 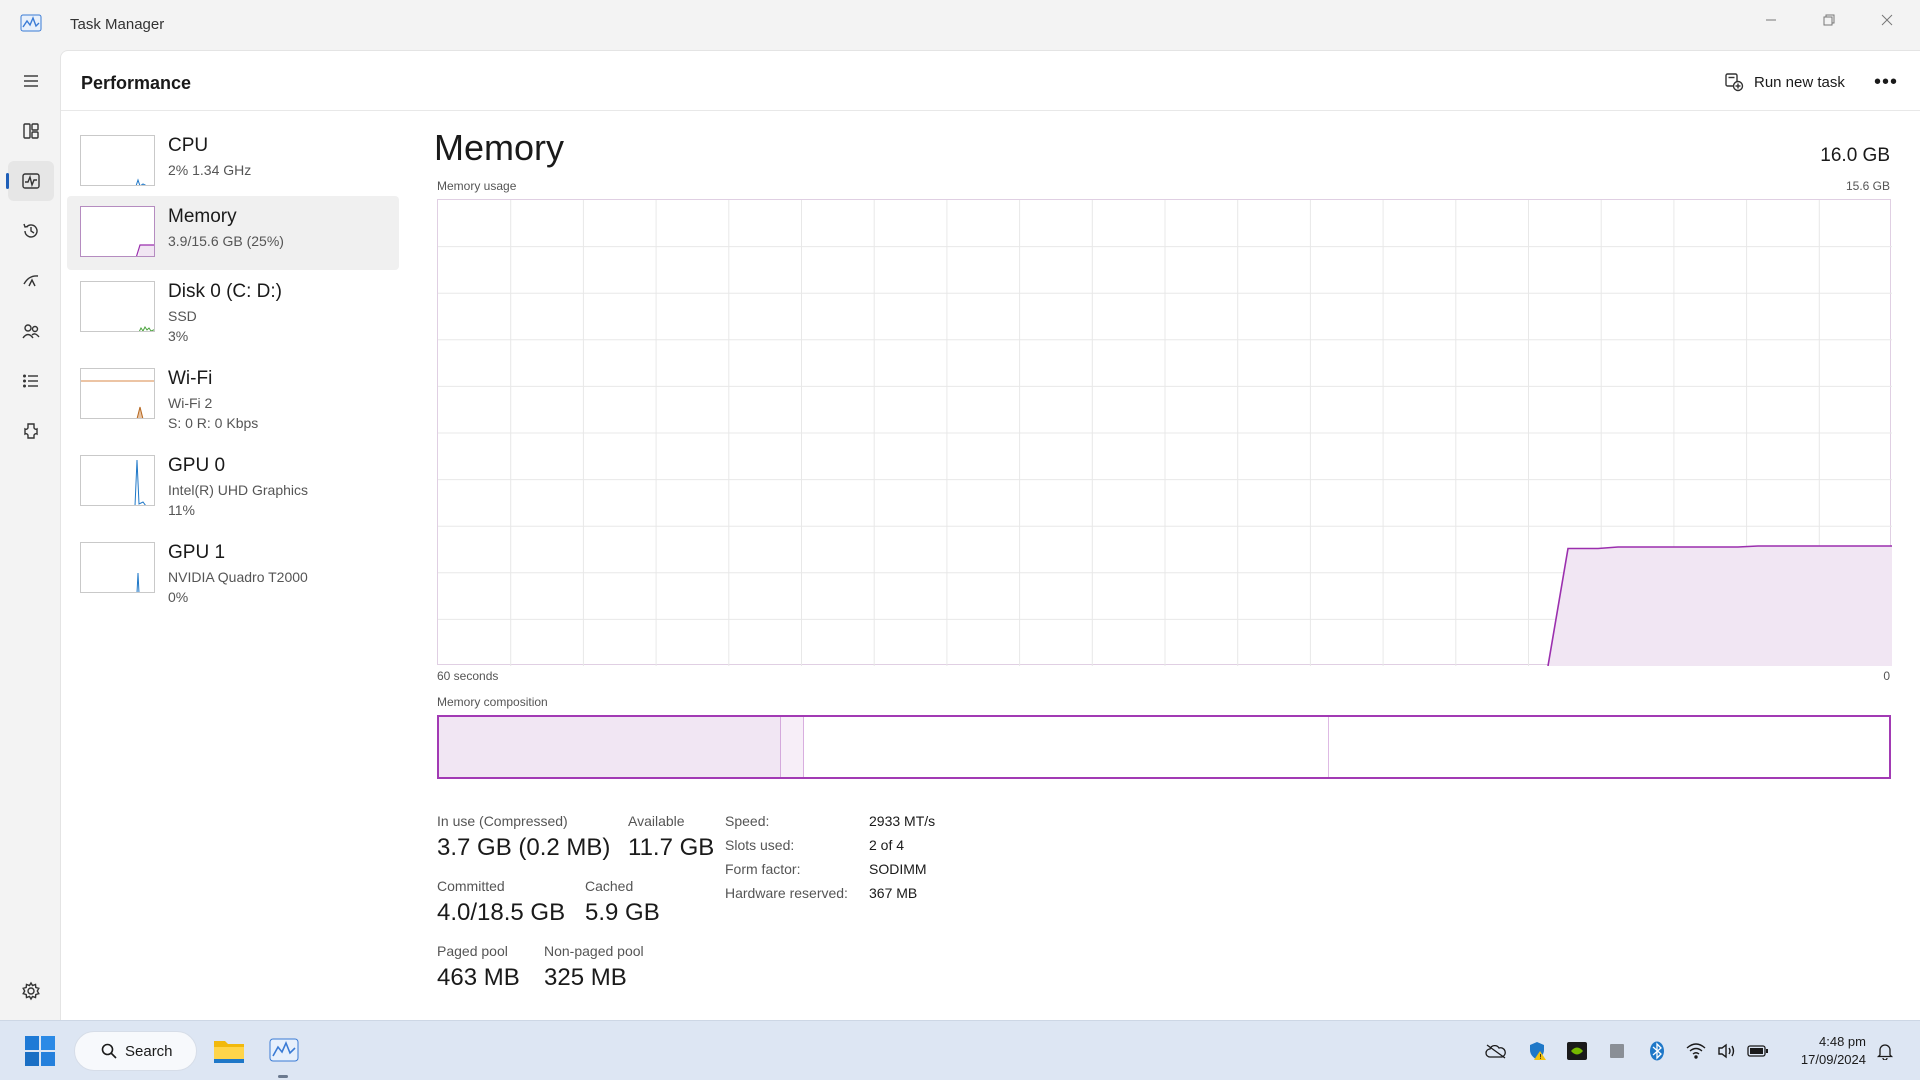 I want to click on device-detail: Intel(R) UHD Graphics, so click(x=238, y=490).